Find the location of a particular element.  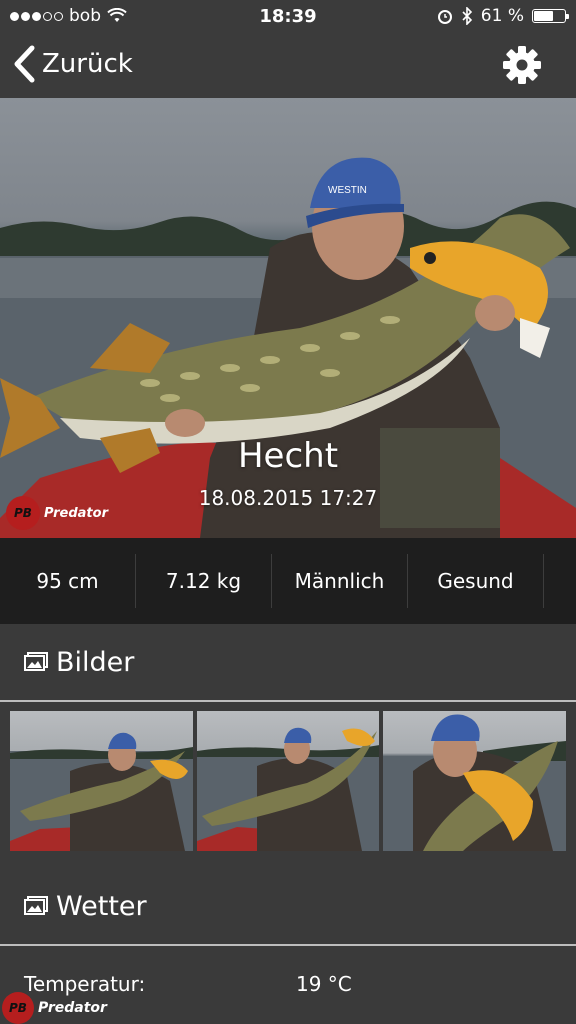

status-bar: bob 18:39 61 % is located at coordinates (288, 17).